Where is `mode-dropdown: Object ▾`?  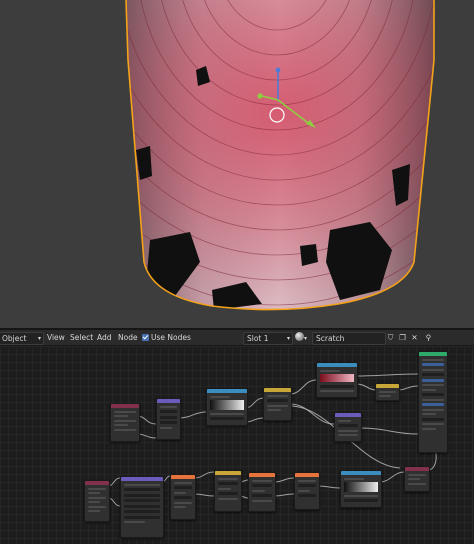
mode-dropdown: Object ▾ is located at coordinates (22, 338).